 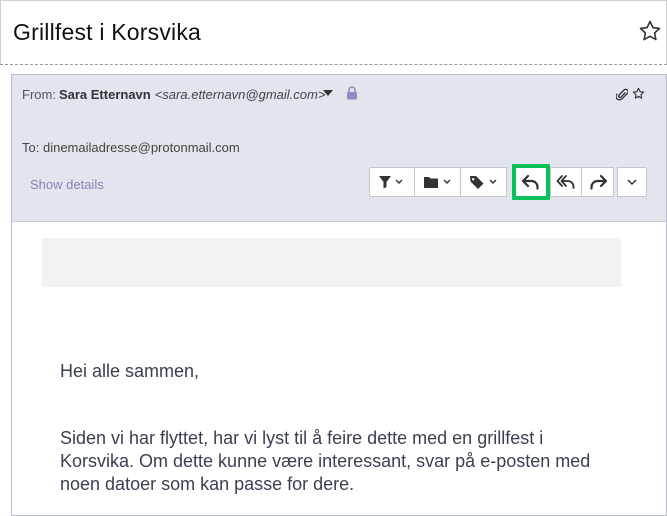 What do you see at coordinates (39, 94) in the screenshot?
I see `from-label: From:` at bounding box center [39, 94].